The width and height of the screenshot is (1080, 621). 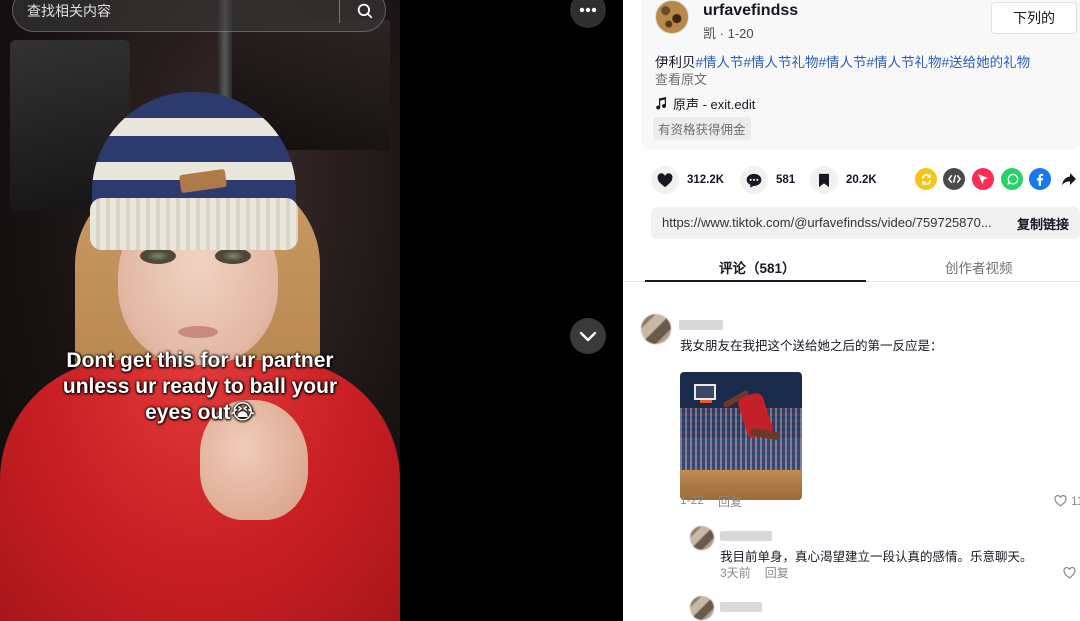 What do you see at coordinates (786, 180) in the screenshot?
I see `comment-count: 581` at bounding box center [786, 180].